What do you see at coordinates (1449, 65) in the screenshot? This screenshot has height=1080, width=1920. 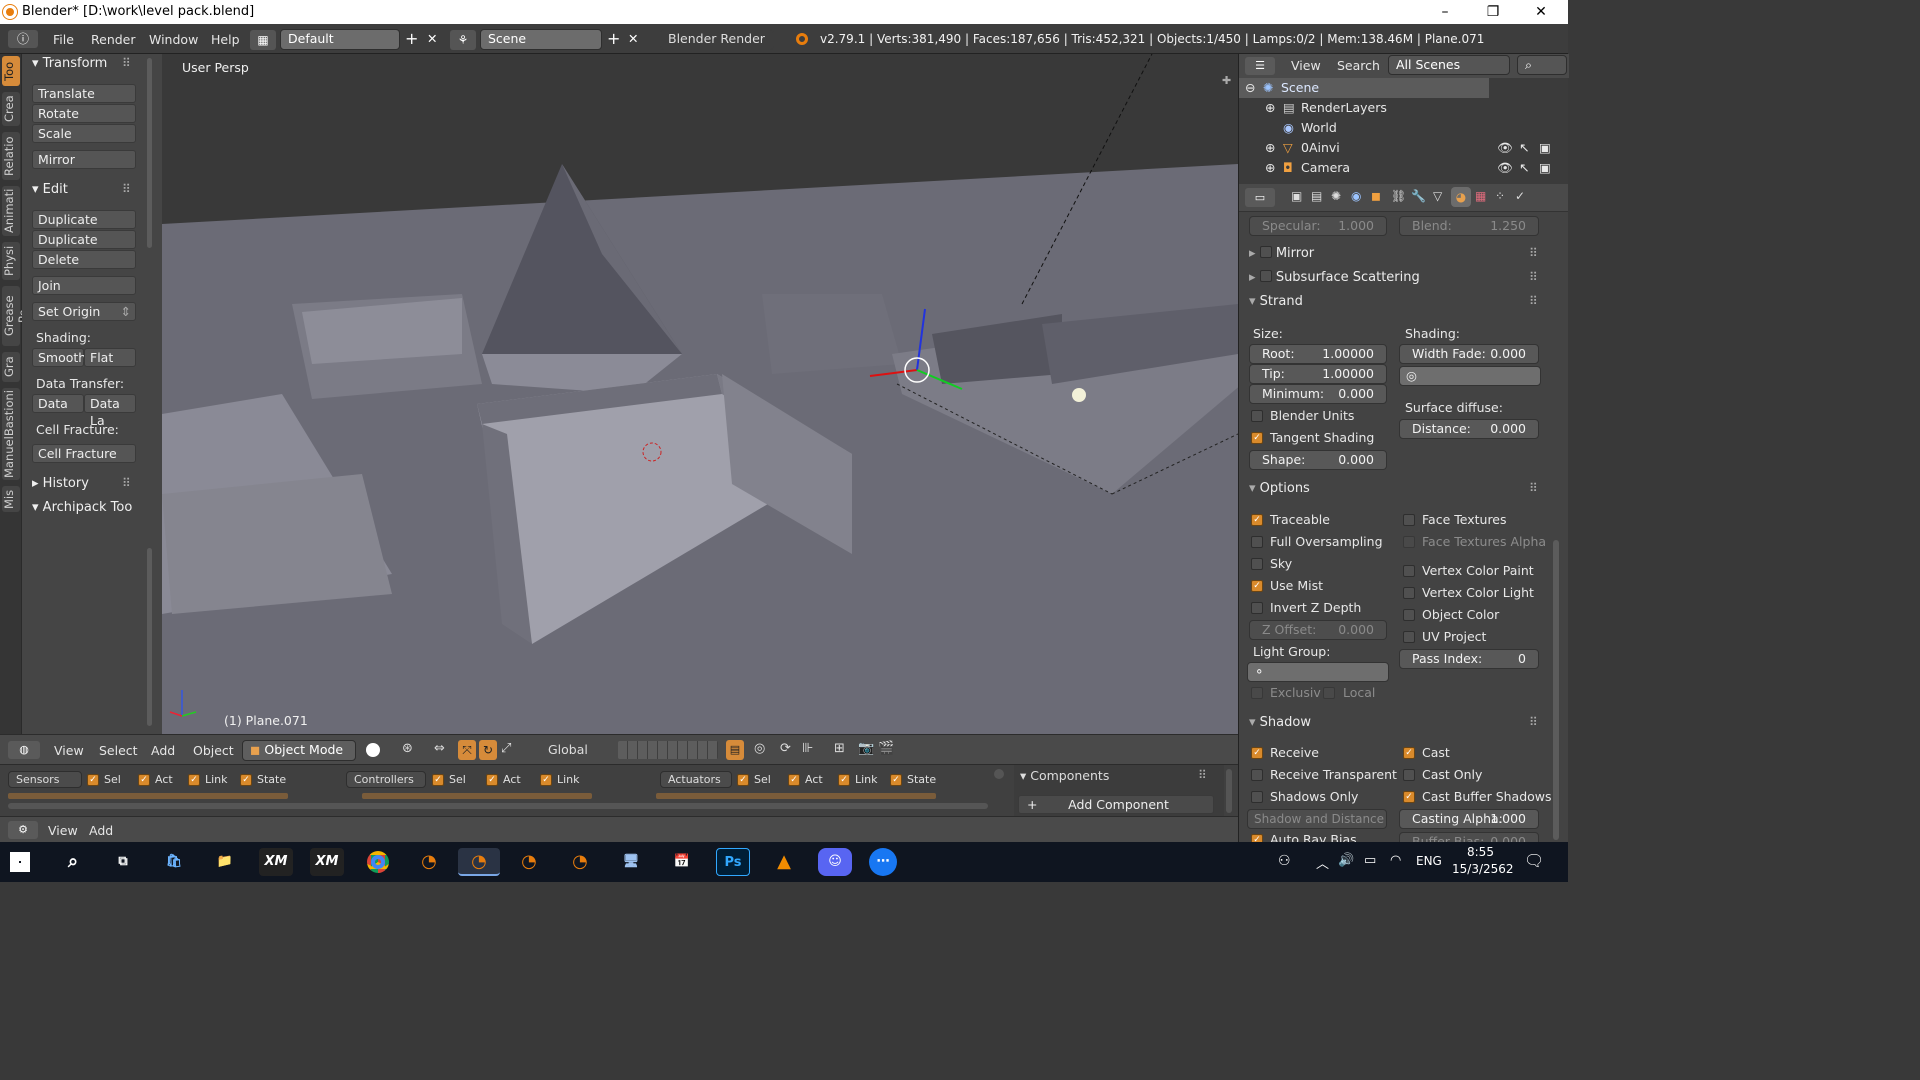 I see `display-mode-select: All Scenes` at bounding box center [1449, 65].